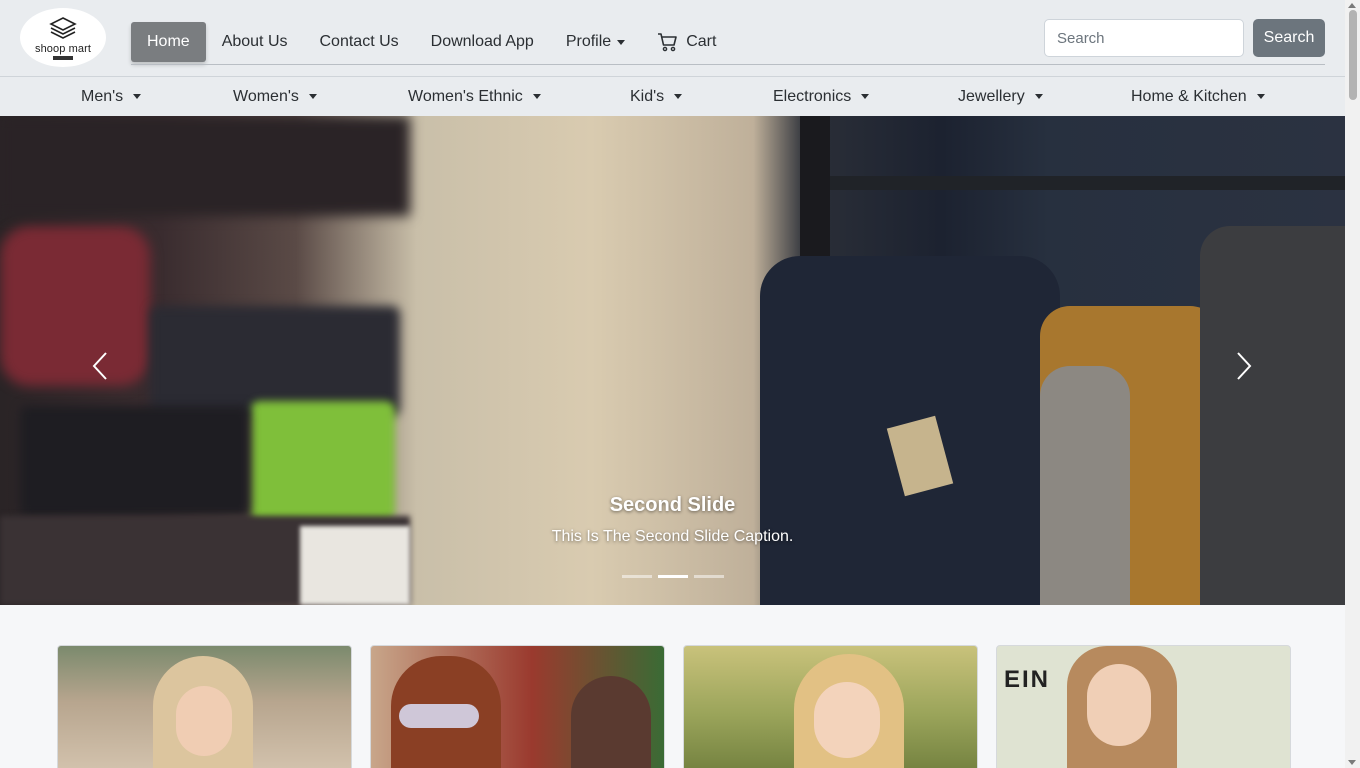 The height and width of the screenshot is (768, 1360). I want to click on category-kids: Kid's, so click(656, 96).